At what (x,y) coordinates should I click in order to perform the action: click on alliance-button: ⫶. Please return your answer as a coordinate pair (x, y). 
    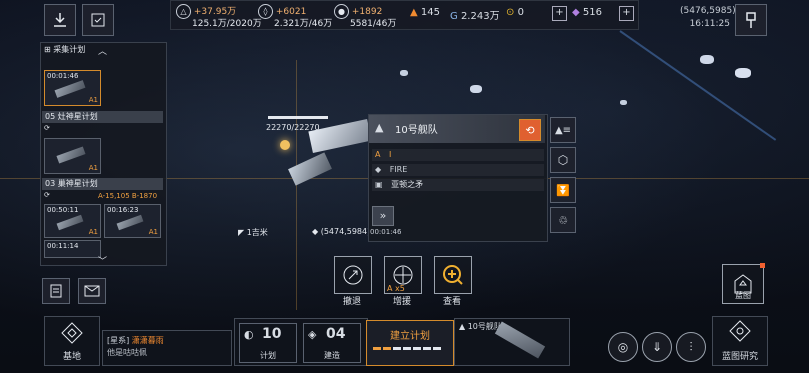
    Looking at the image, I should click on (691, 347).